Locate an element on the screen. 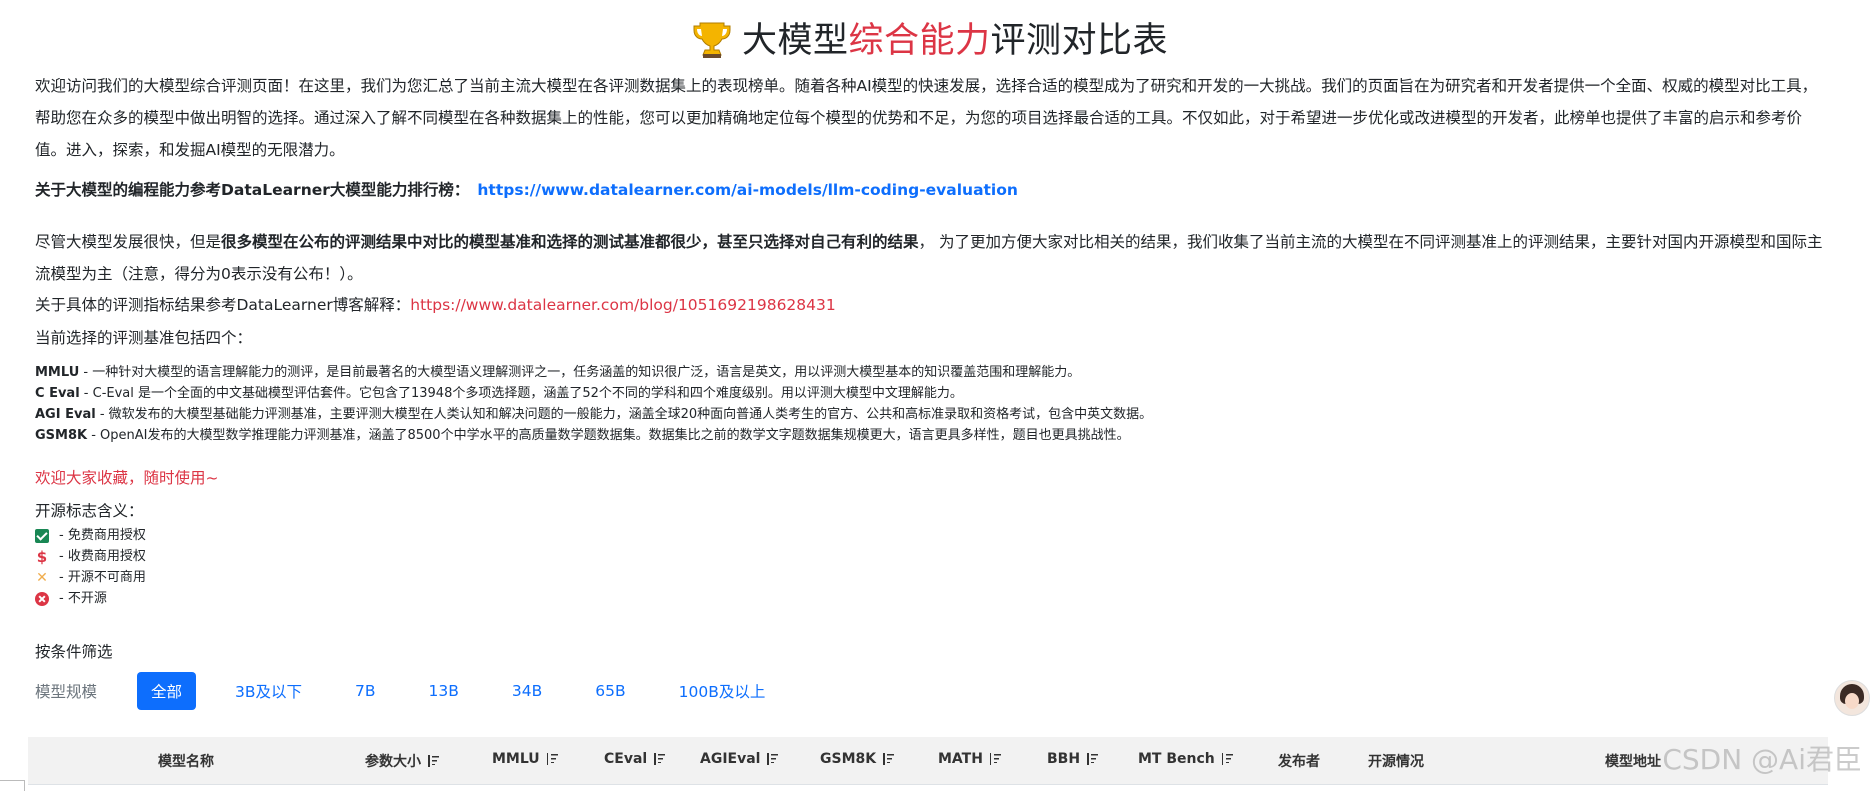 The height and width of the screenshot is (791, 1876). title-accent: 综合能力 is located at coordinates (919, 41).